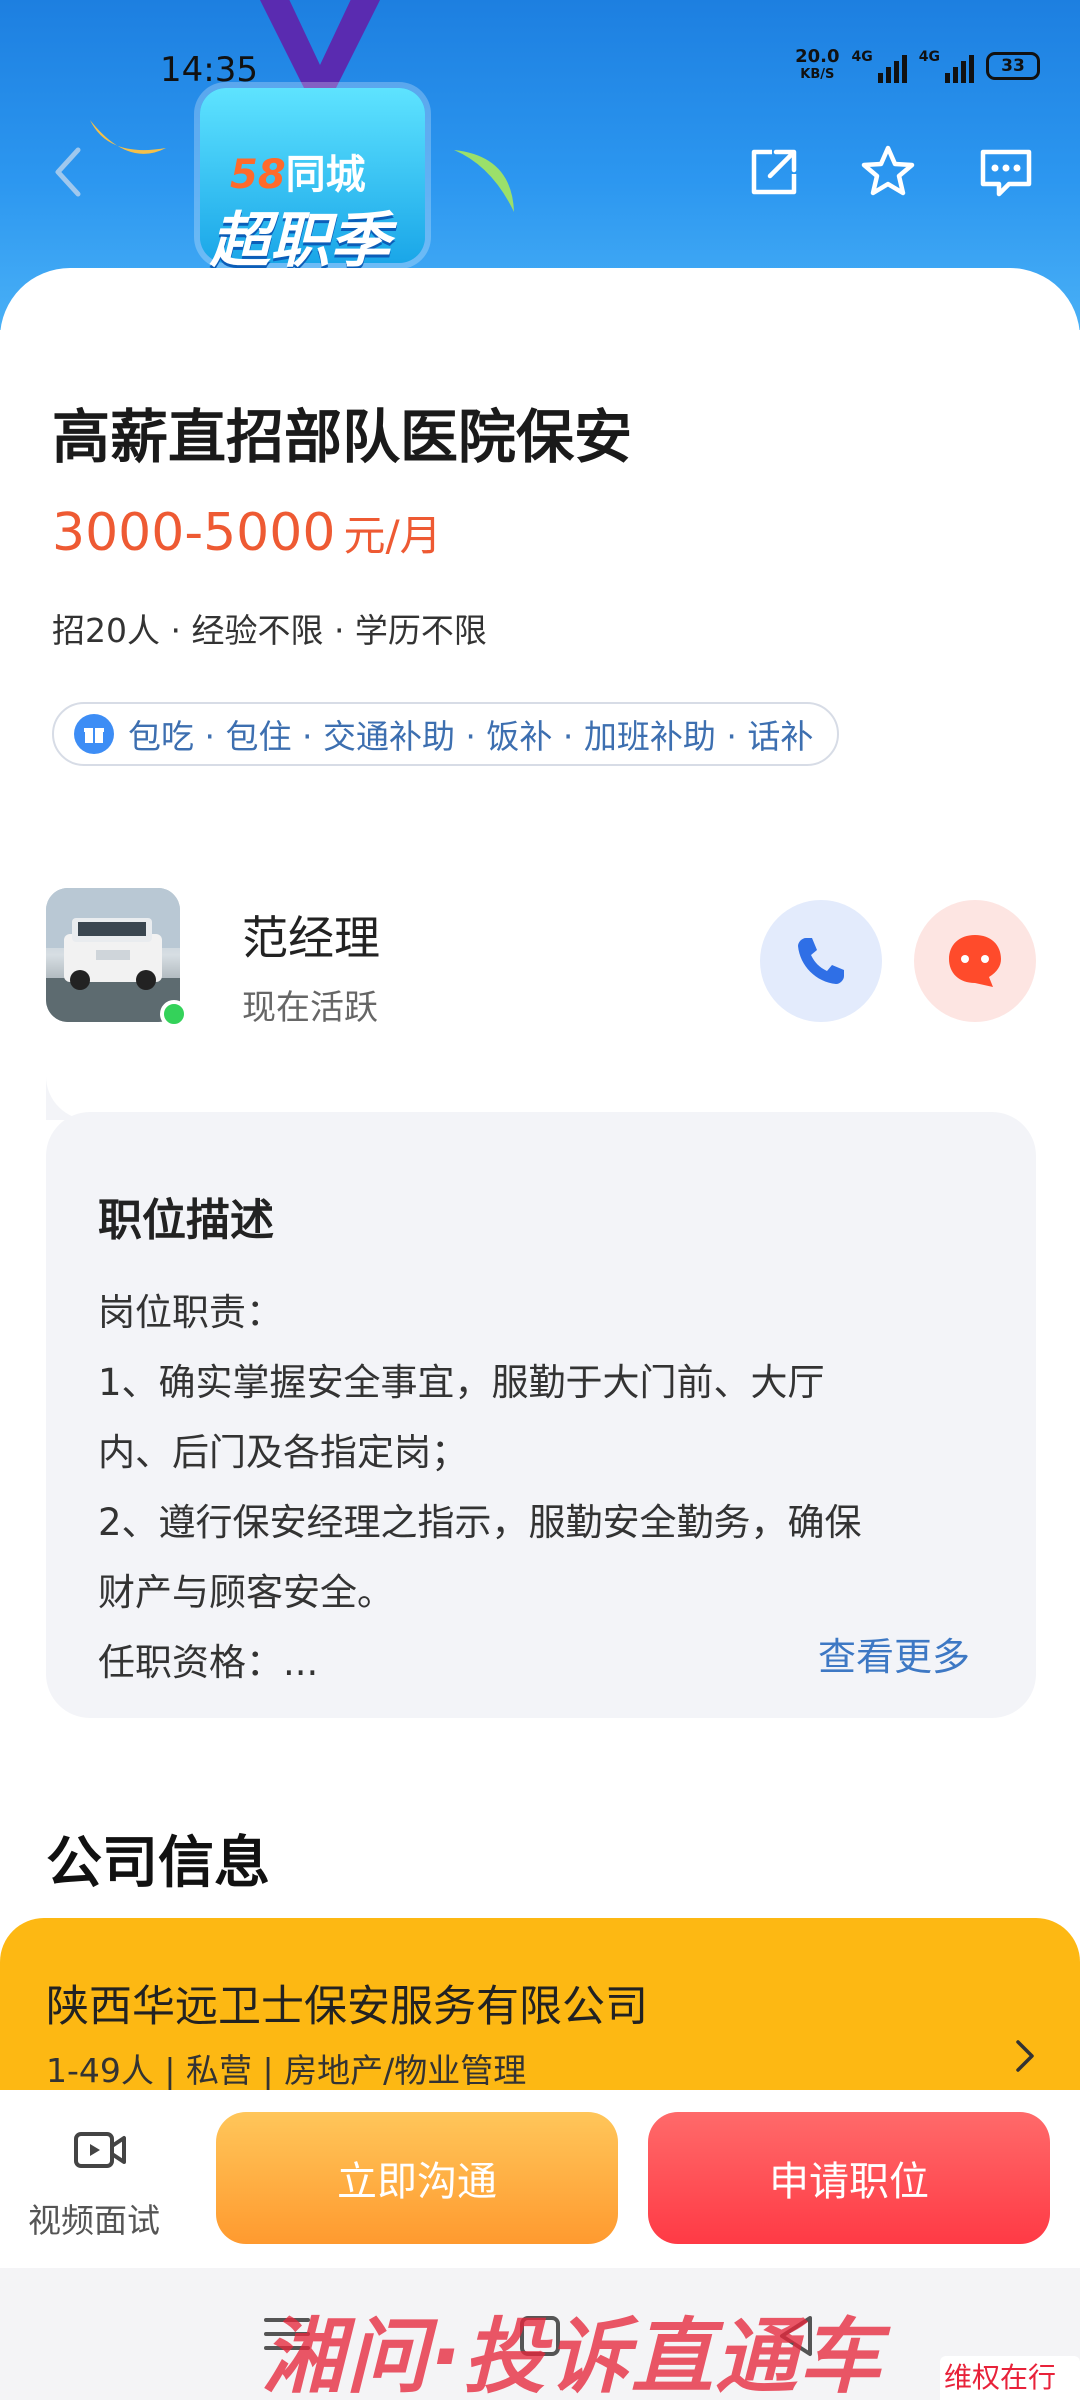 The image size is (1080, 2400). Describe the element at coordinates (342, 437) in the screenshot. I see `job-title: 高薪直招部队医院保安` at that location.